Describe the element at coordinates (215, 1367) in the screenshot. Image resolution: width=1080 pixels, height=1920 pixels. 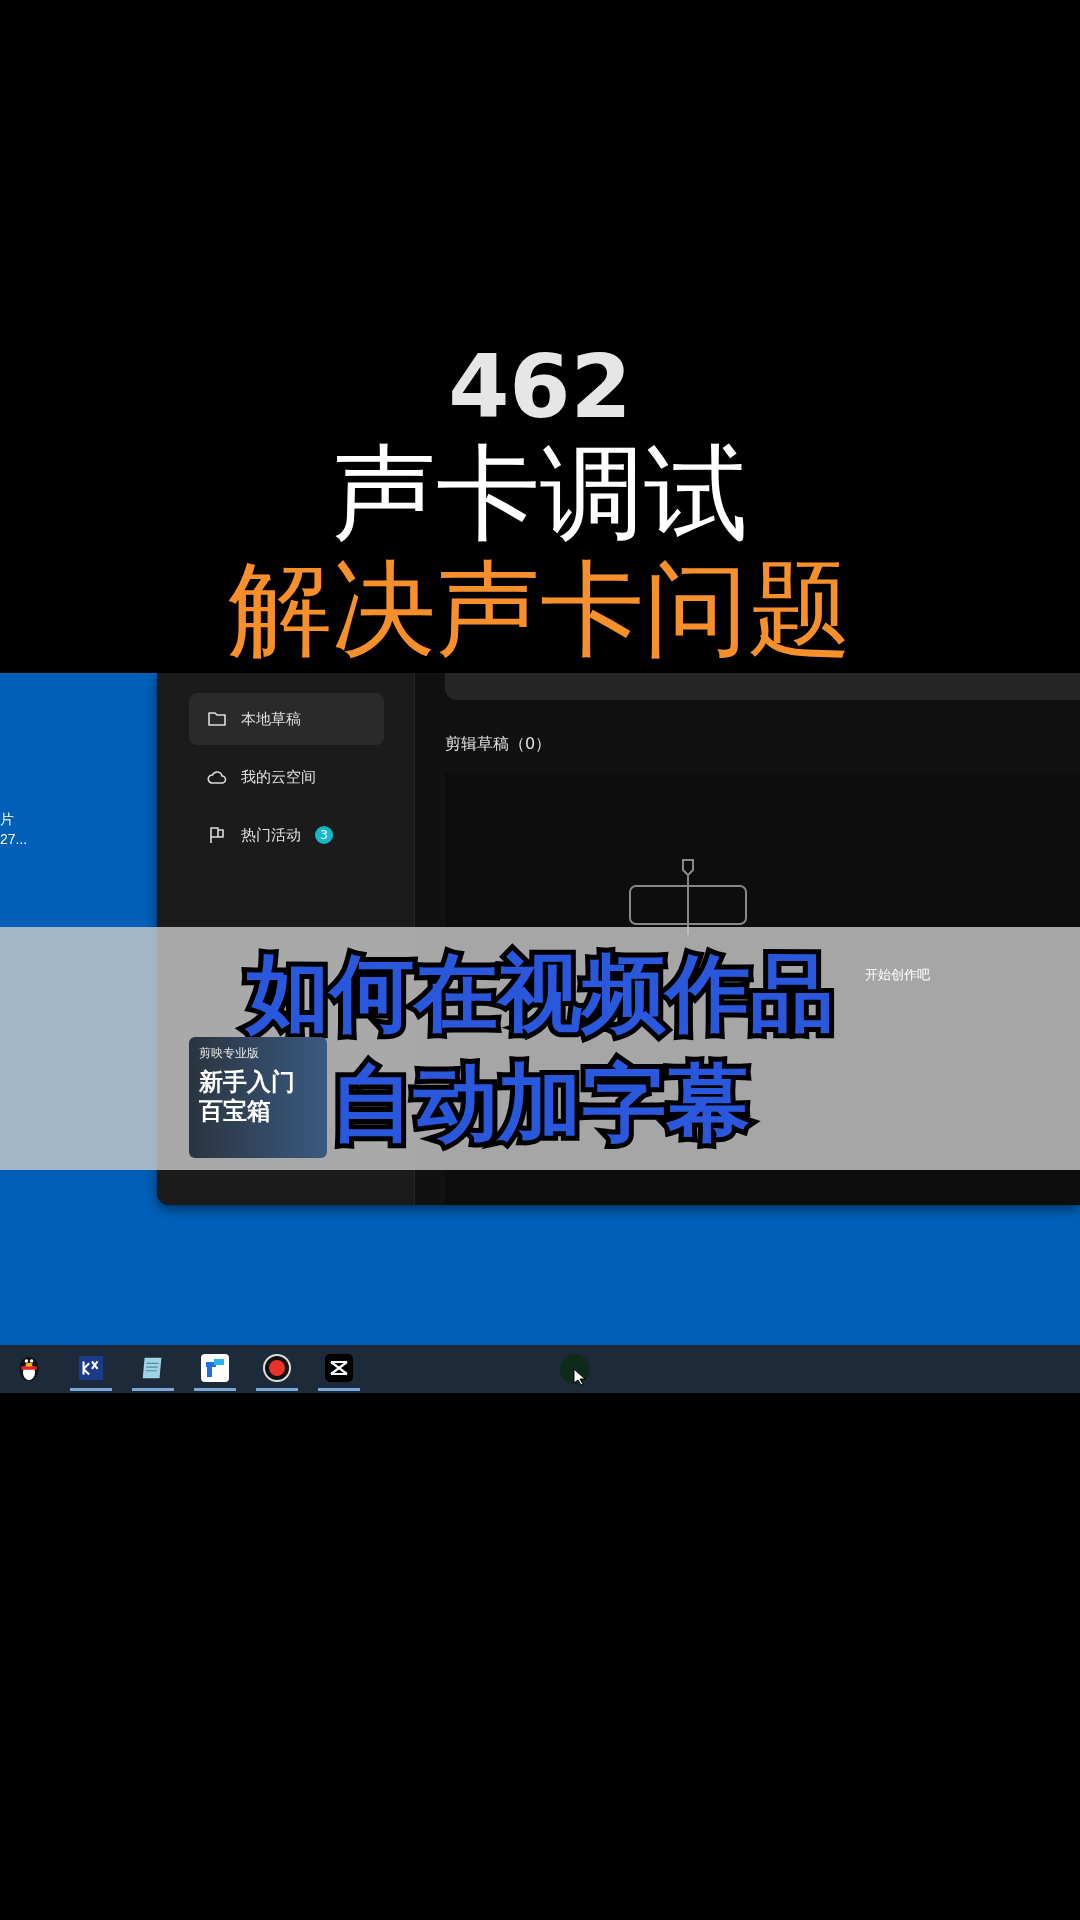
I see `app-tile-icon` at that location.